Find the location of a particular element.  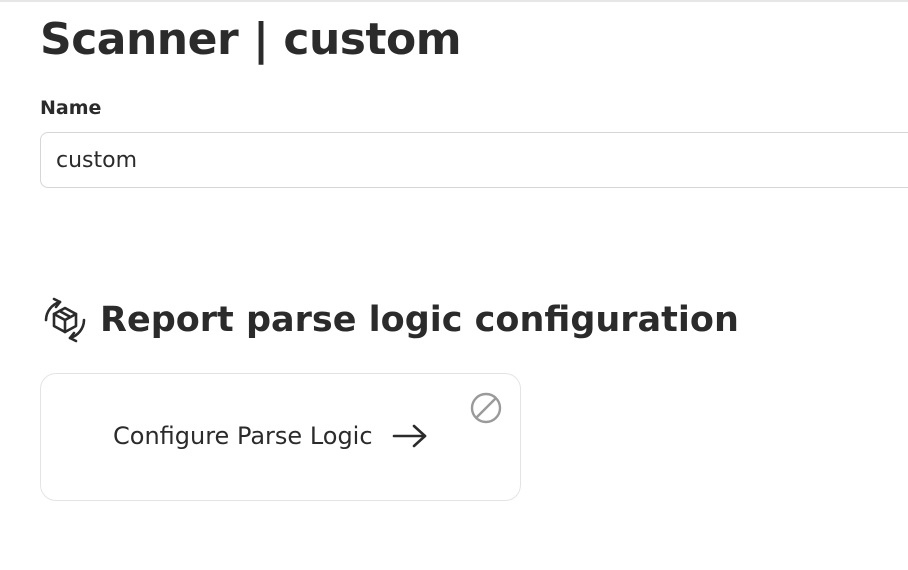

name-label: Name is located at coordinates (71, 108).